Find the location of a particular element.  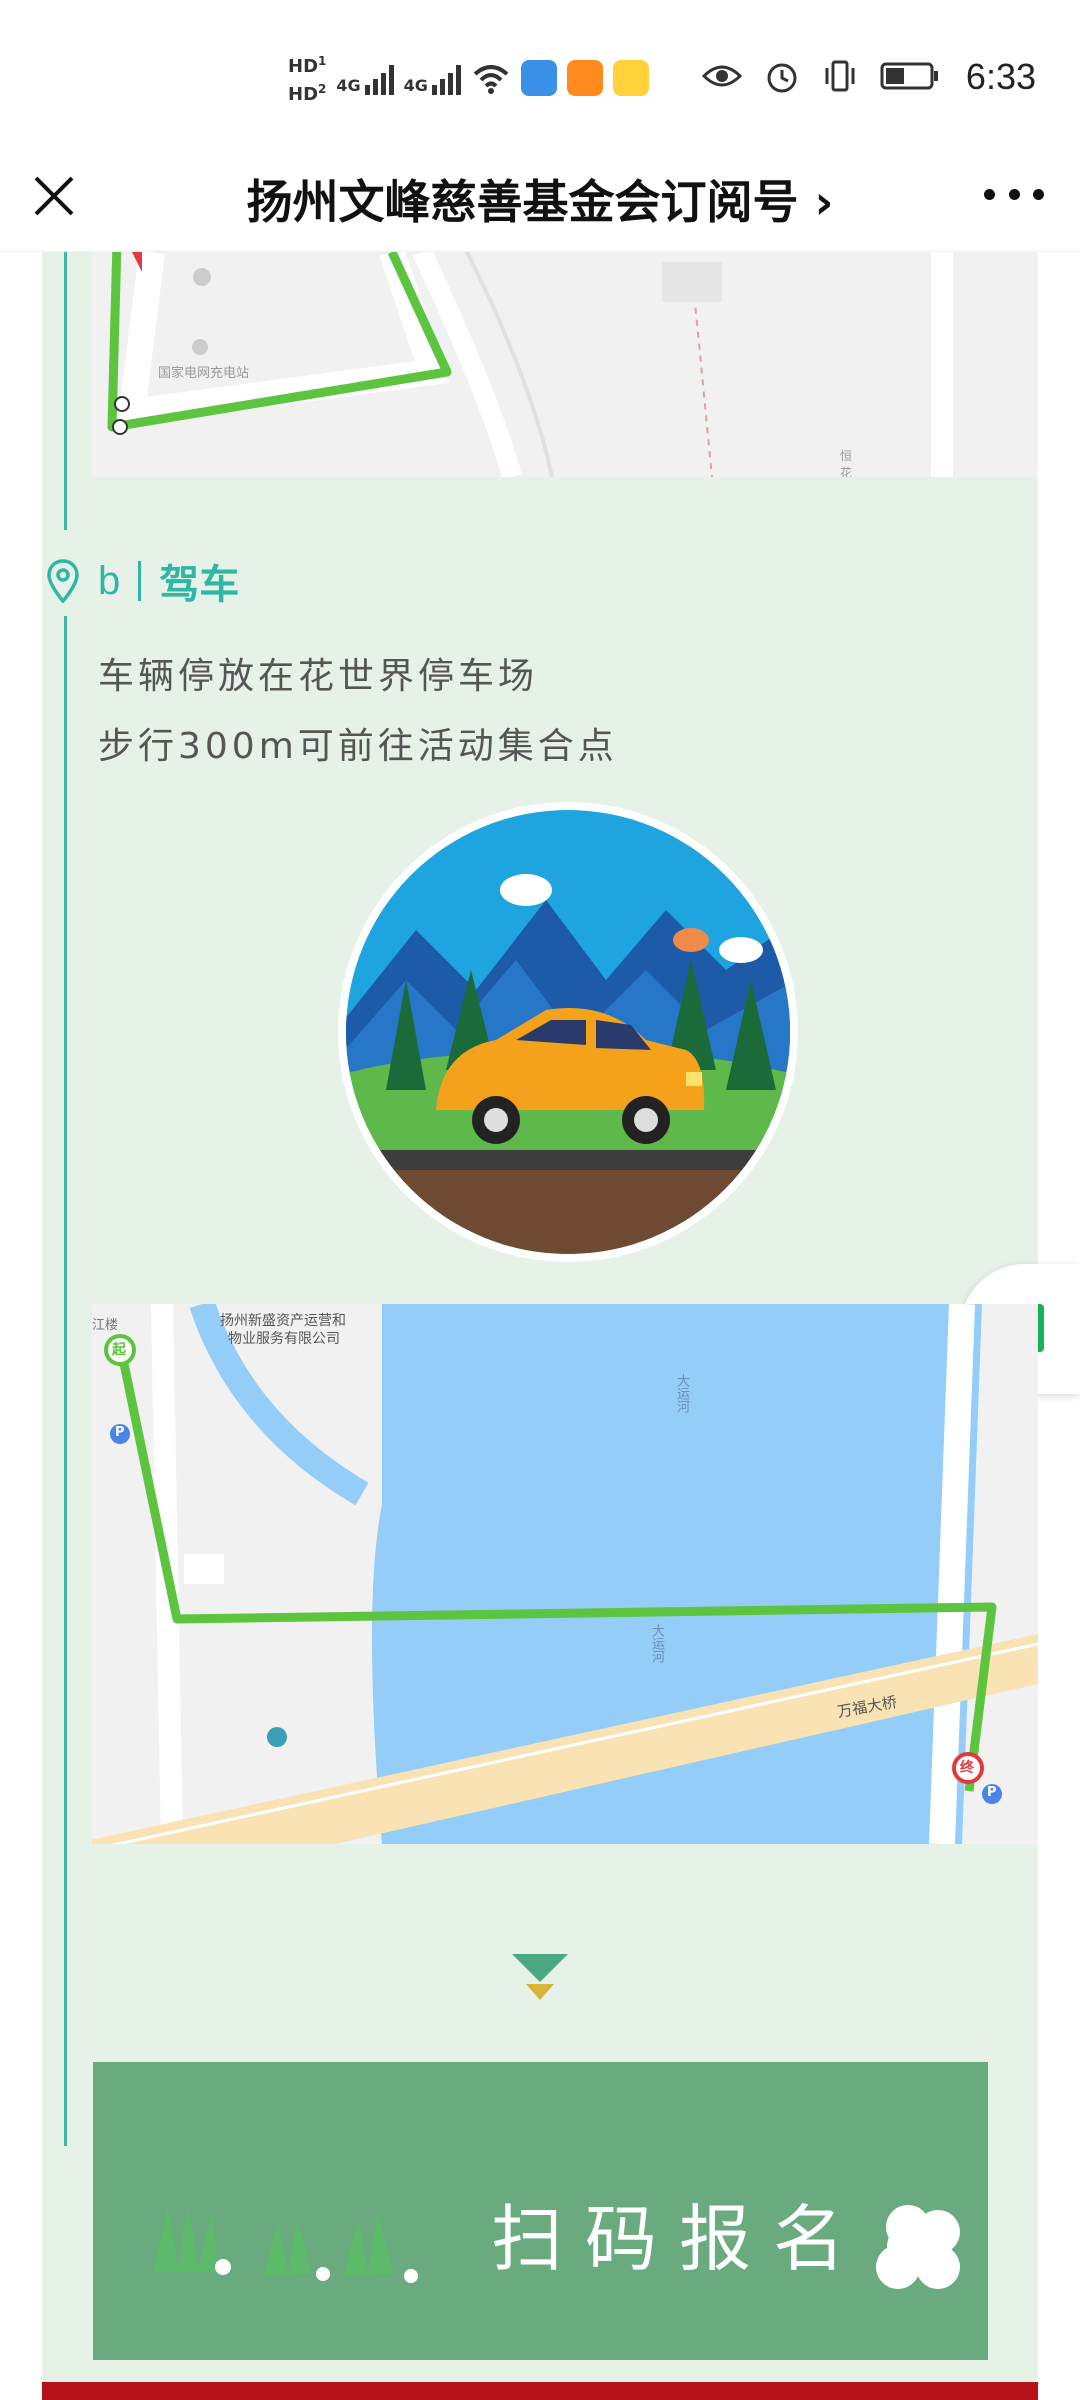

app-icon-video is located at coordinates (584, 78).